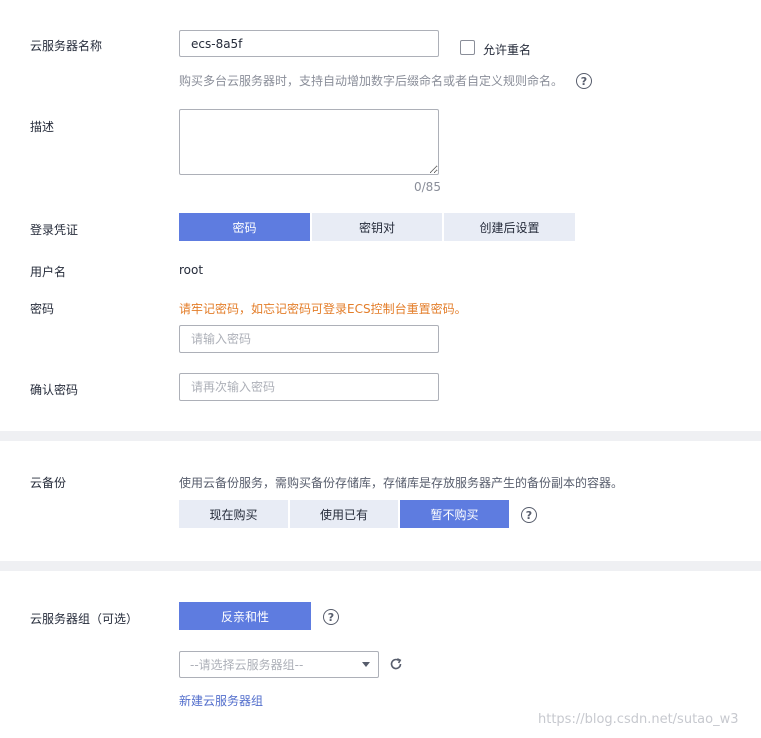 The width and height of the screenshot is (761, 738). What do you see at coordinates (509, 227) in the screenshot?
I see `credential-option-set-later: 创建后设置` at bounding box center [509, 227].